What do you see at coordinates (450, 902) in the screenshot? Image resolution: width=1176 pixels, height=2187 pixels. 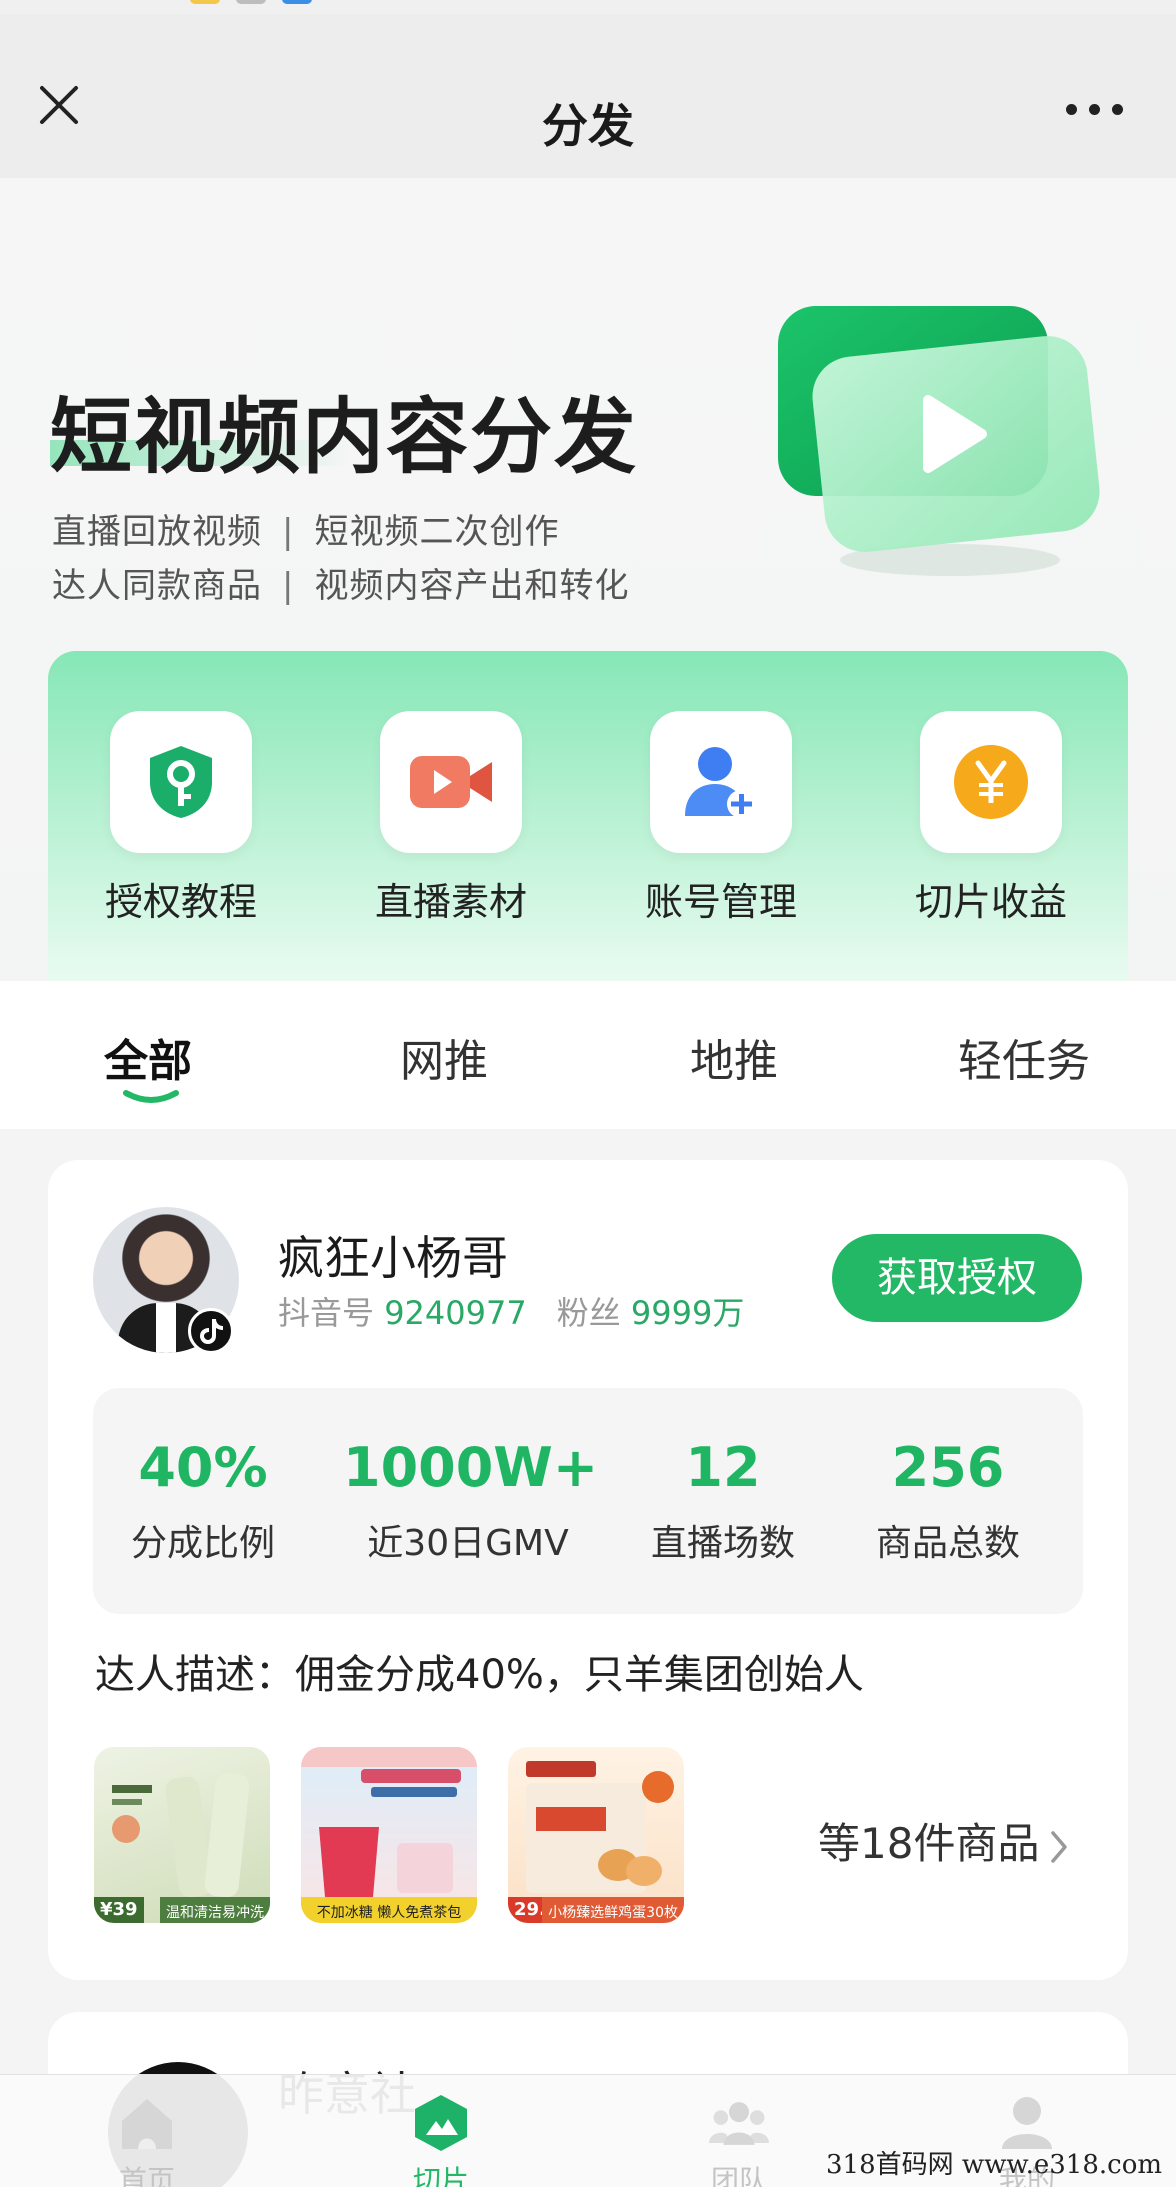 I see `feature-label: 直播素材` at bounding box center [450, 902].